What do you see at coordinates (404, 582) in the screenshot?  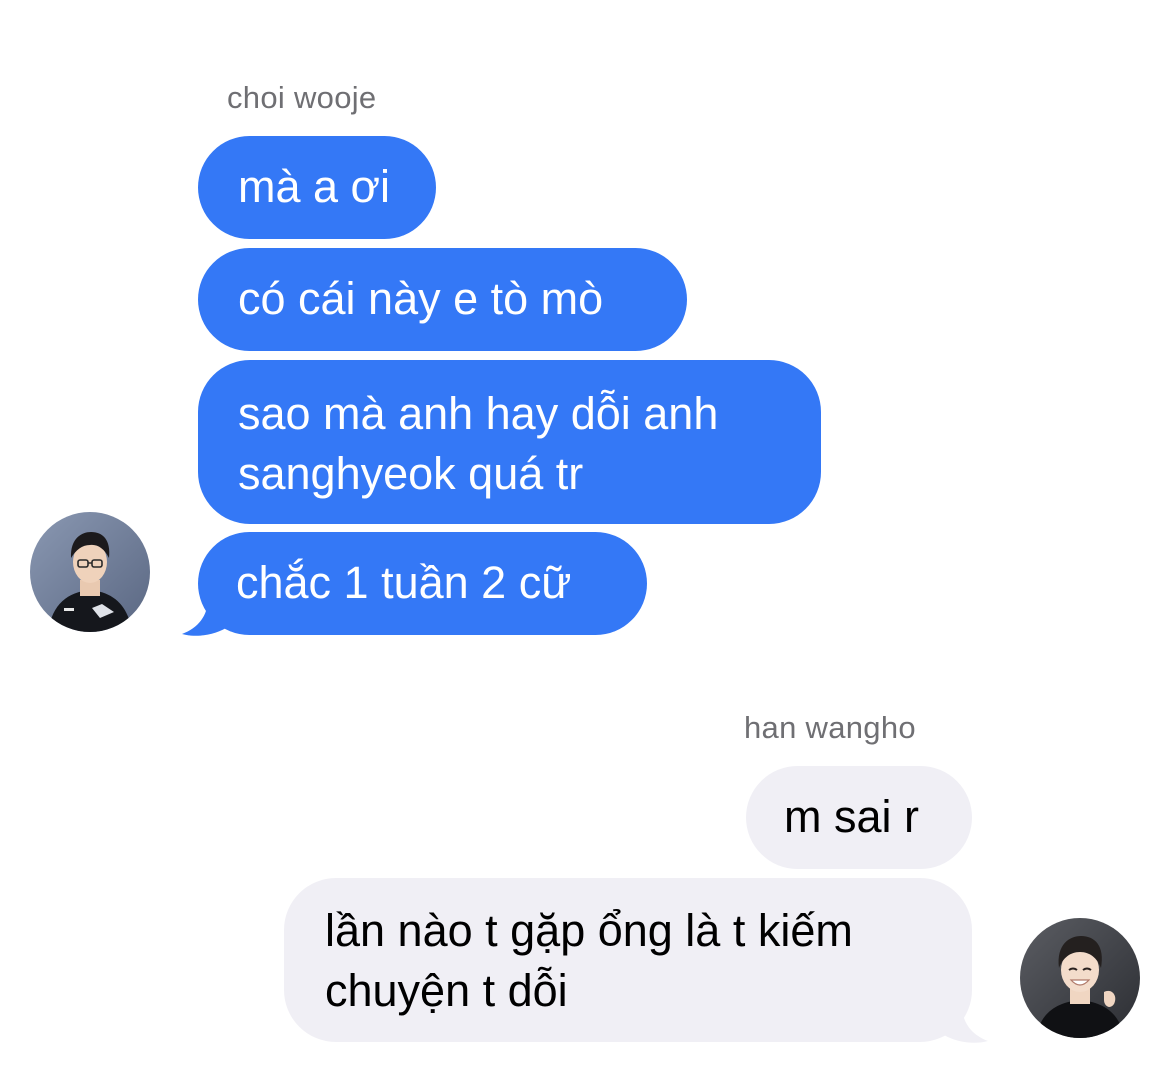 I see `message-text: chắc 1 tuần 2 cữ` at bounding box center [404, 582].